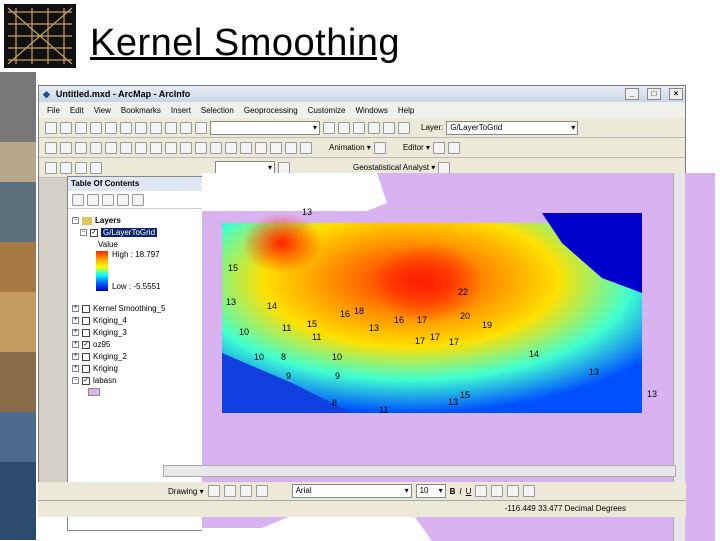 This screenshot has height=541, width=720. I want to click on fill-color-icon, so click(497, 491).